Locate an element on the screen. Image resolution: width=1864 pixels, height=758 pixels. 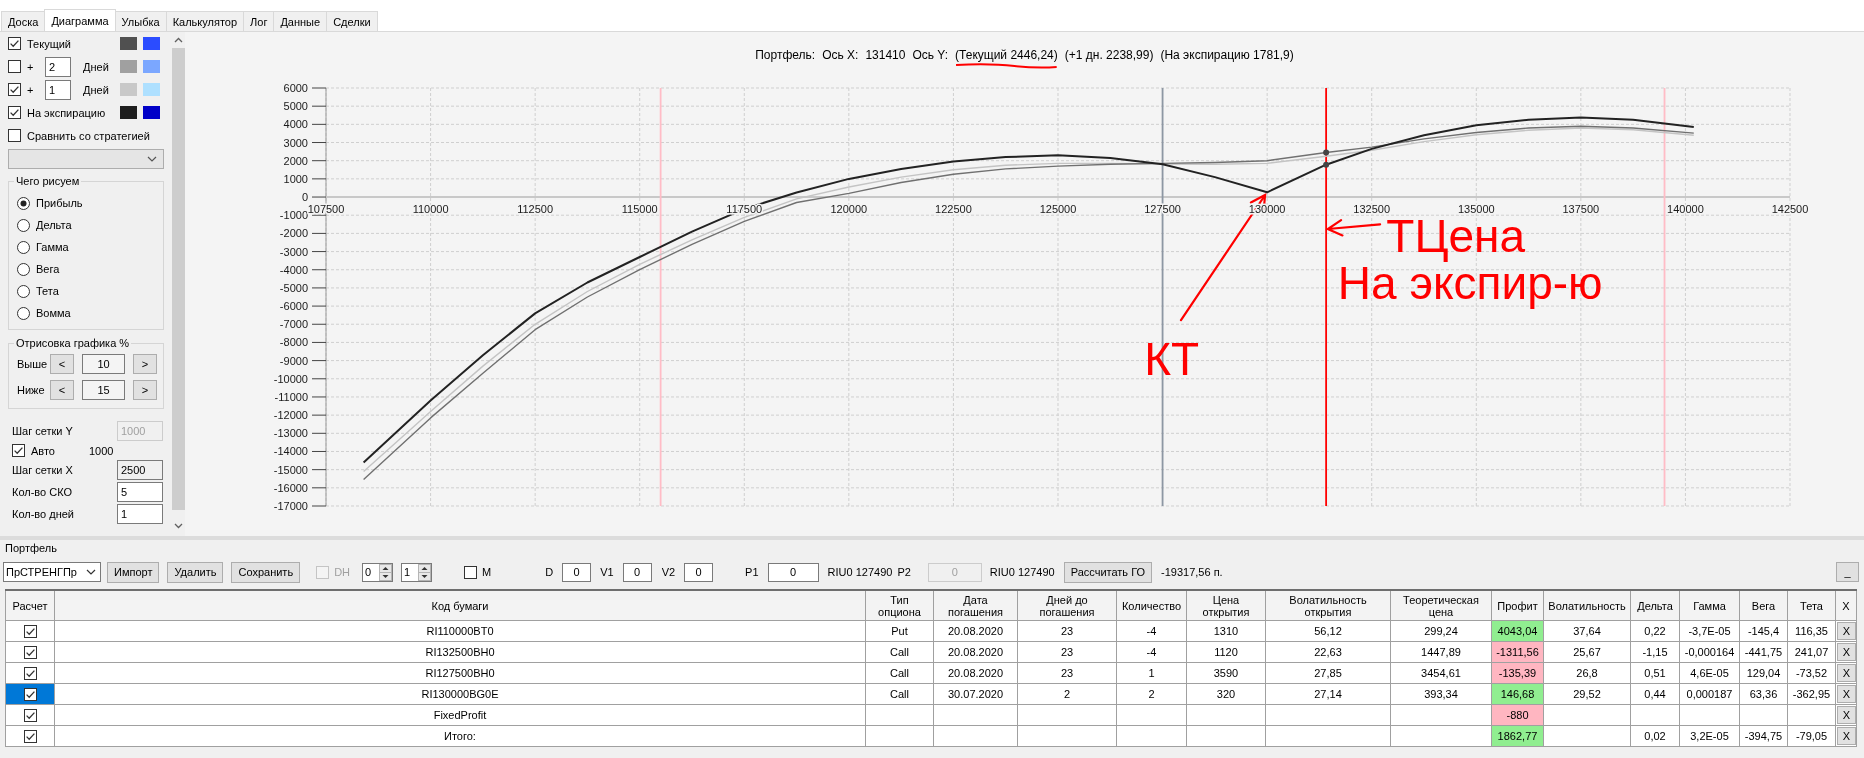
setting-field: 5 is located at coordinates (140, 492).